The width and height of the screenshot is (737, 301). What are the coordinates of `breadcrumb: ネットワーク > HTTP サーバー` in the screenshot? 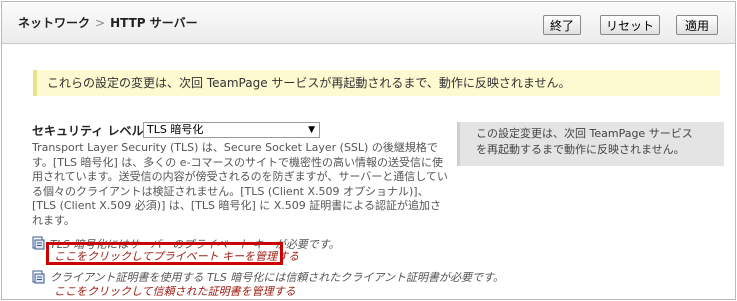 It's located at (108, 22).